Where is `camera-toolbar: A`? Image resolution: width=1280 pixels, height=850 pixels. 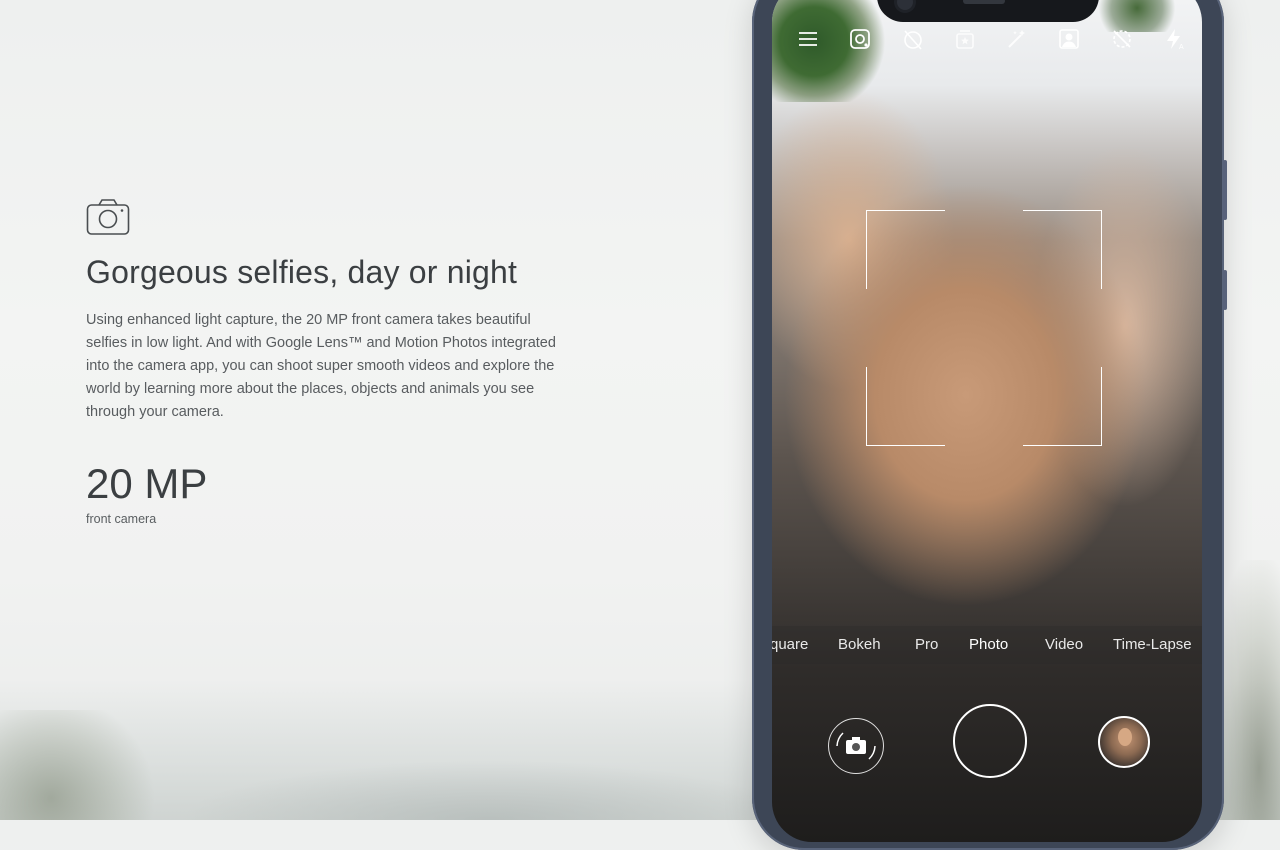 camera-toolbar: A is located at coordinates (987, 39).